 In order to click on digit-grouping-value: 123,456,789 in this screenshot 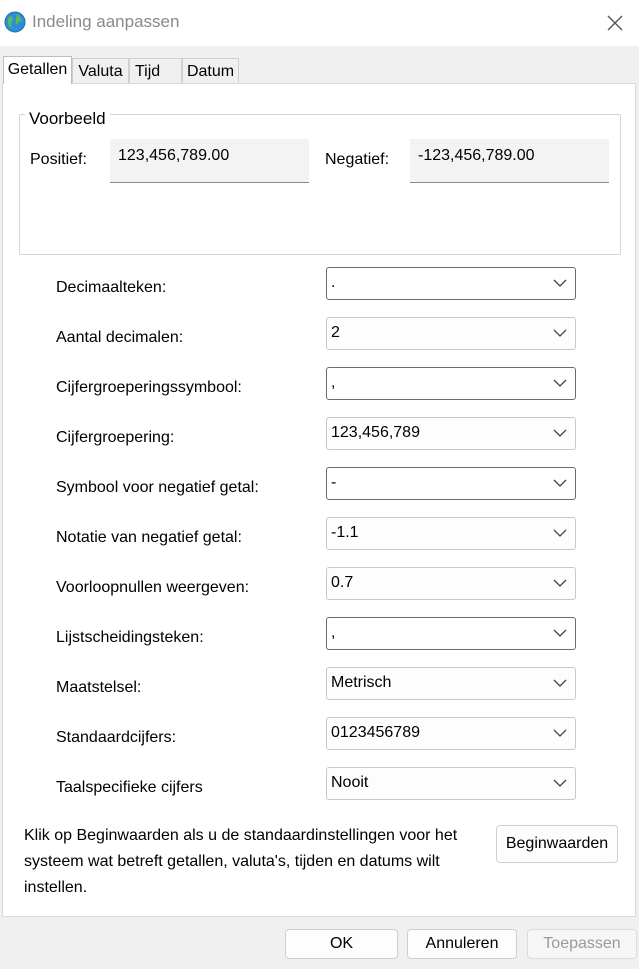, I will do `click(375, 432)`.